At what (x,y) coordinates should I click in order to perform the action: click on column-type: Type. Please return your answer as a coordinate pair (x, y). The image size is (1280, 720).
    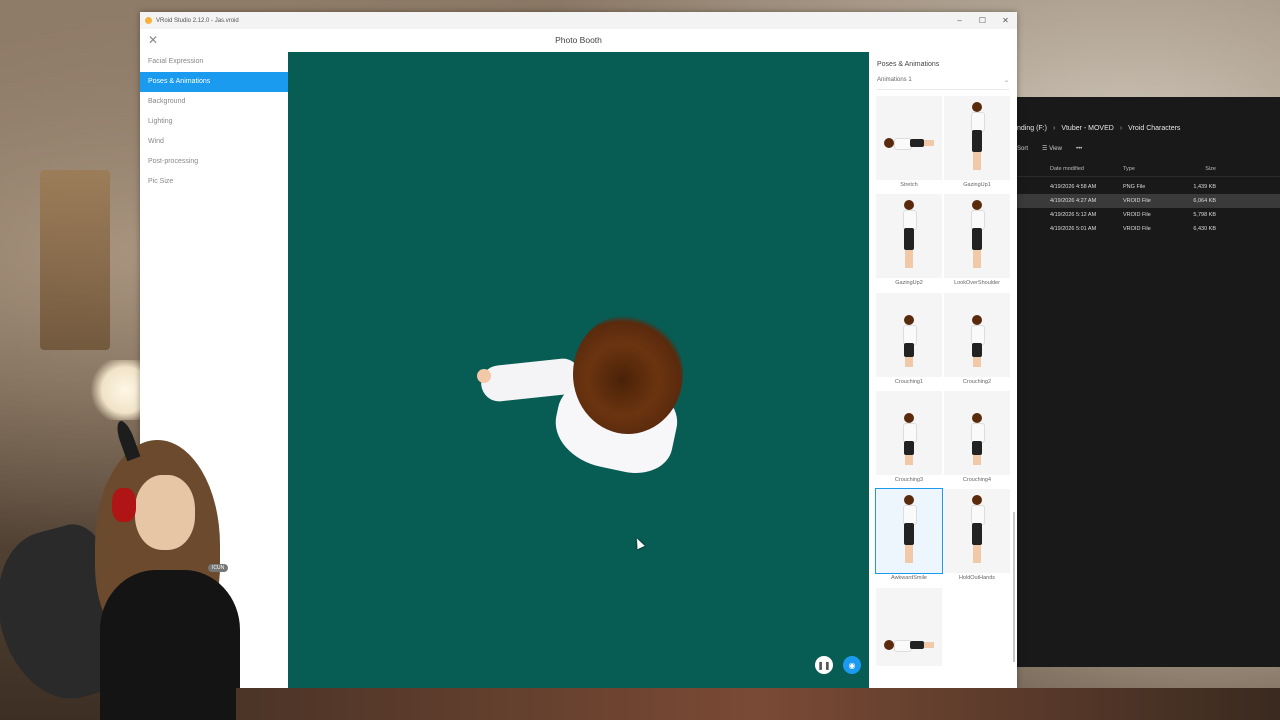
    Looking at the image, I should click on (1153, 169).